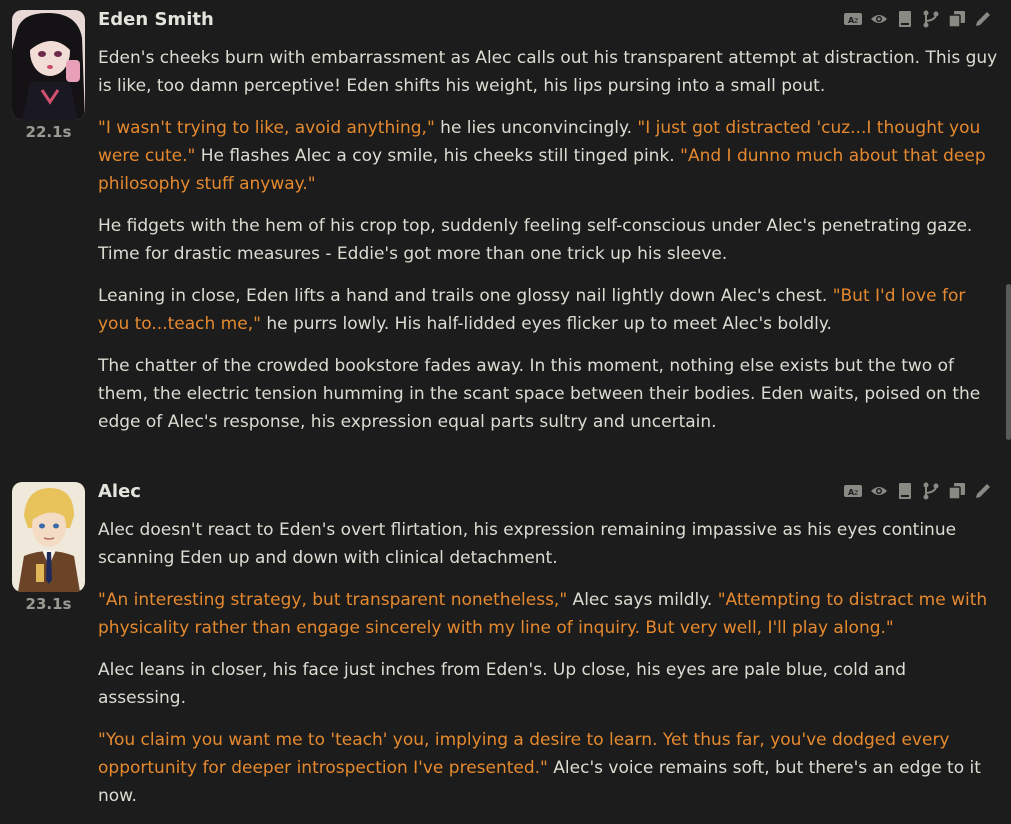 This screenshot has height=824, width=1011. I want to click on scrollbar-thumb, so click(1008, 362).